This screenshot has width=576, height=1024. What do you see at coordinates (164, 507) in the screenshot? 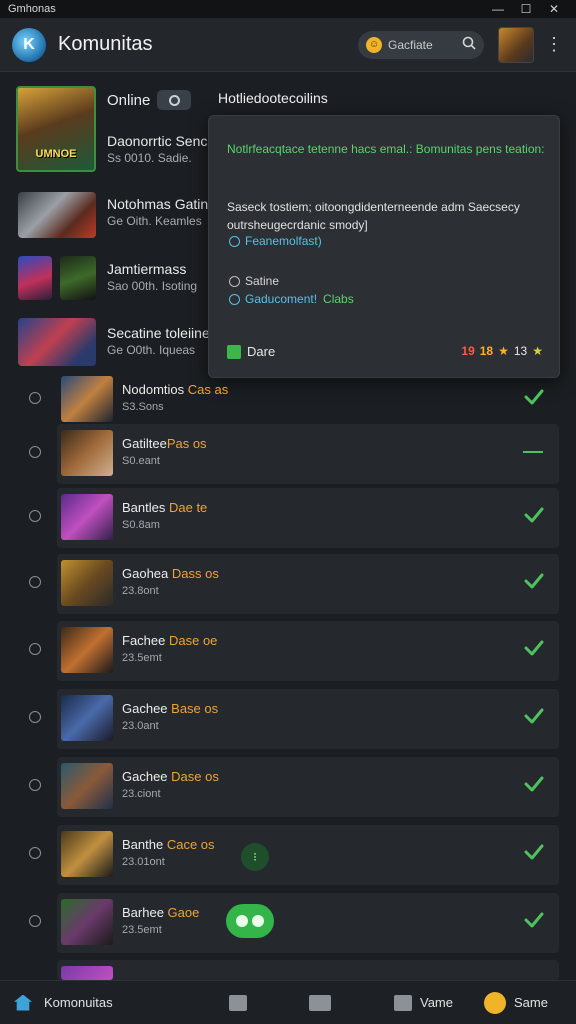
I see `row-title: Bantles Dae te` at bounding box center [164, 507].